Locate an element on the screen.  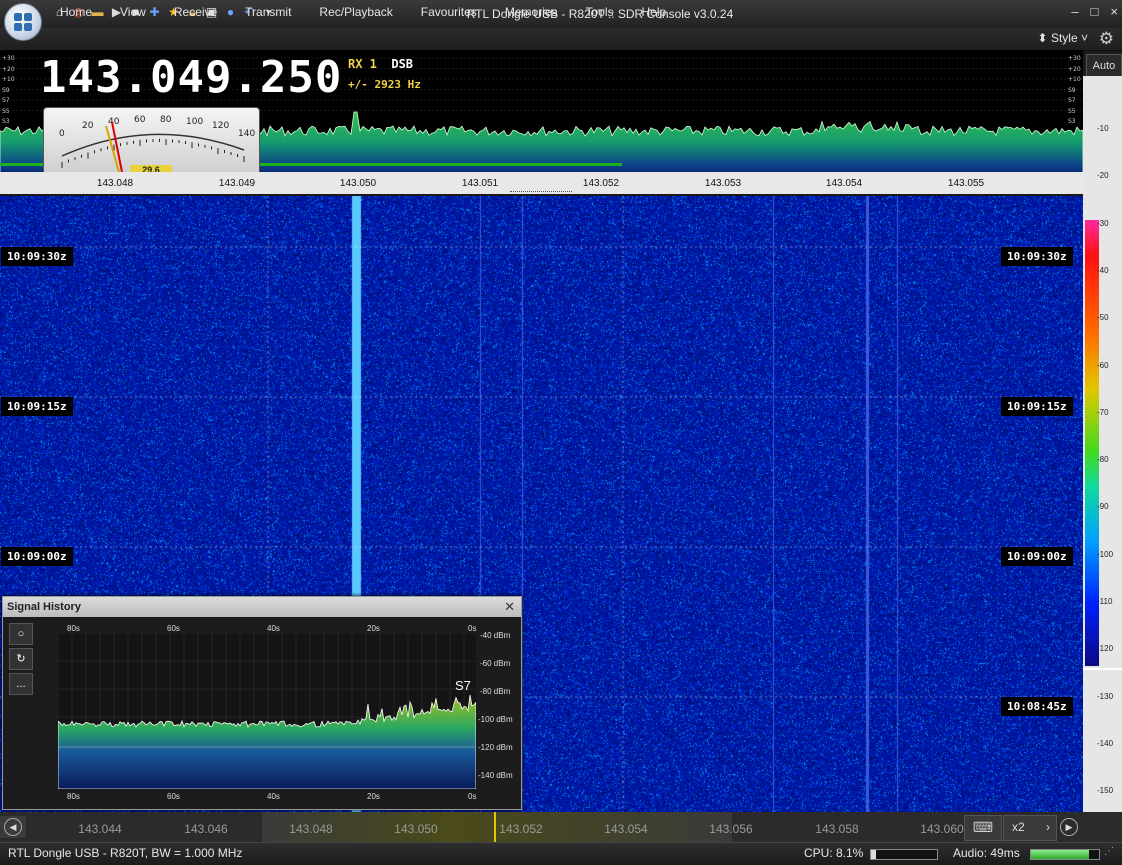
style-label: Style is located at coordinates (1064, 38).